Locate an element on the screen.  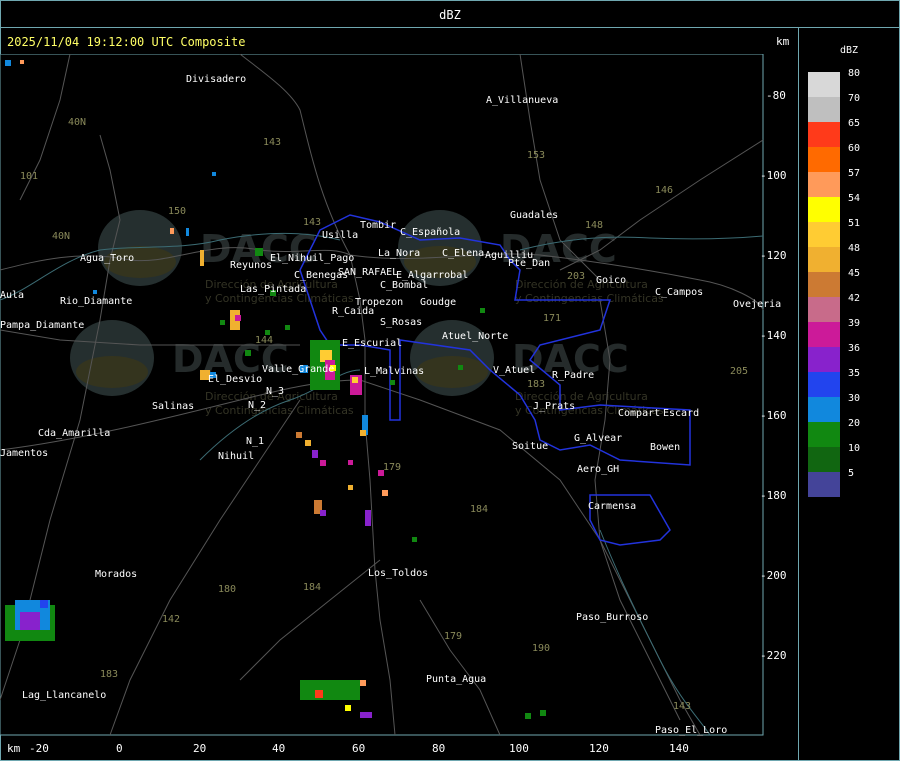
y-axis: -80 -100 -120 -140 -160 -180 -200 -220 is located at coordinates (773, 375).